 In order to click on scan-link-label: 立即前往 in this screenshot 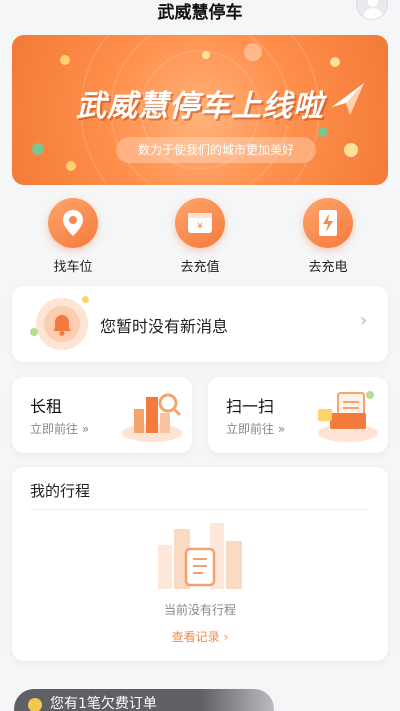, I will do `click(250, 429)`.